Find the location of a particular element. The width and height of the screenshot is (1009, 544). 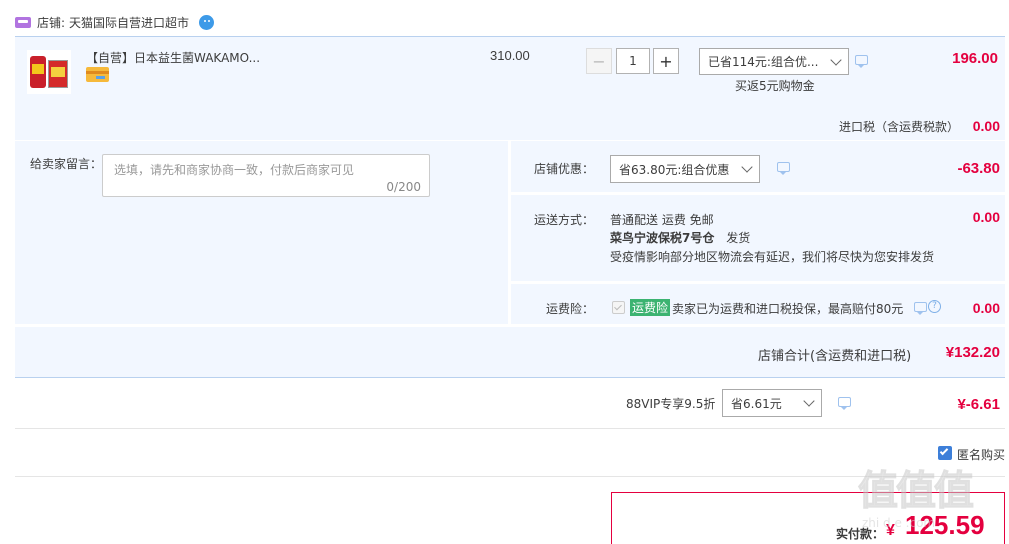

insurance-text: 卖家已为运费和进口税投保，最高赔付80元 is located at coordinates (788, 309).